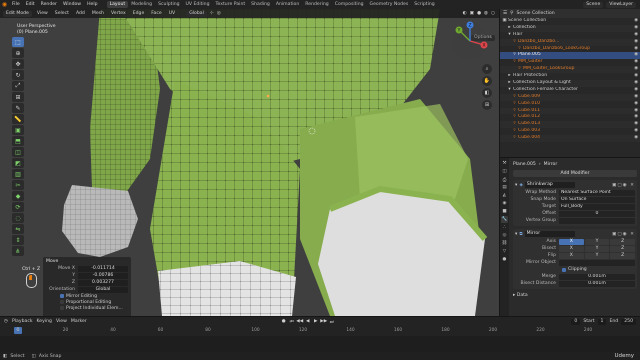 Image resolution: width=640 pixels, height=360 pixels. What do you see at coordinates (18, 229) in the screenshot?
I see `edge-slide-icon: ⇋` at bounding box center [18, 229].